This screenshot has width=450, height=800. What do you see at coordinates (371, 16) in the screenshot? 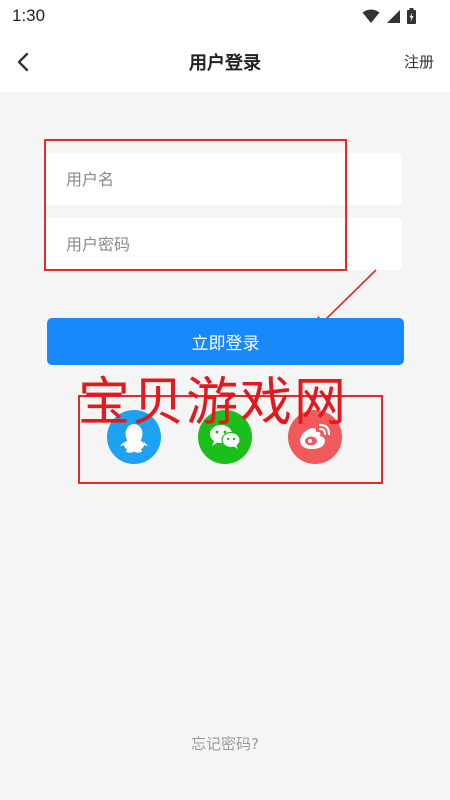
I see `wifi-icon` at bounding box center [371, 16].